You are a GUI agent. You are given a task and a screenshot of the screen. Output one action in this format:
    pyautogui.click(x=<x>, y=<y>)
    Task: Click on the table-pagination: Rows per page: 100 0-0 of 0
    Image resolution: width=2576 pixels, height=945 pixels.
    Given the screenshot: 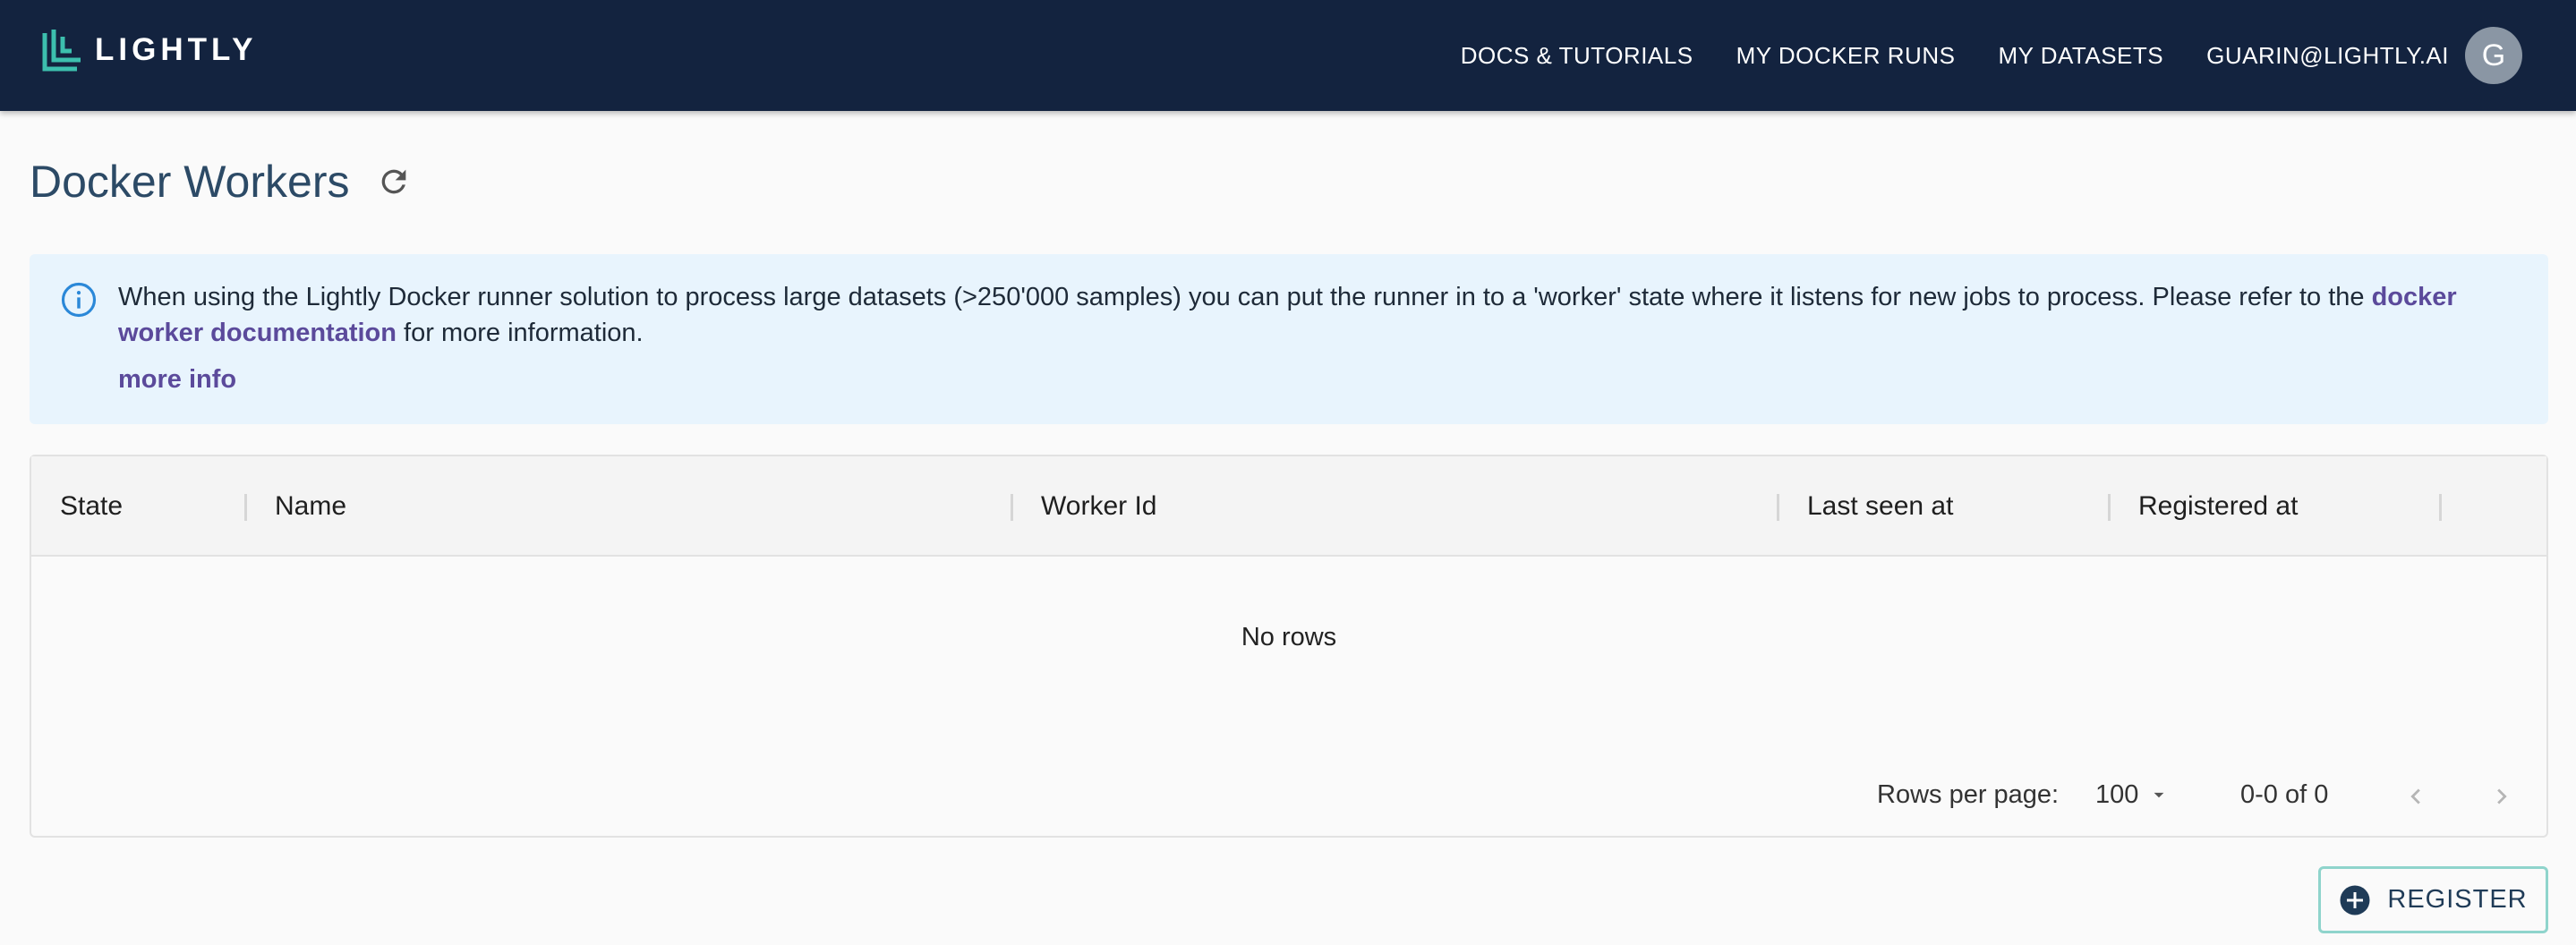 What is the action you would take?
    pyautogui.click(x=1288, y=799)
    